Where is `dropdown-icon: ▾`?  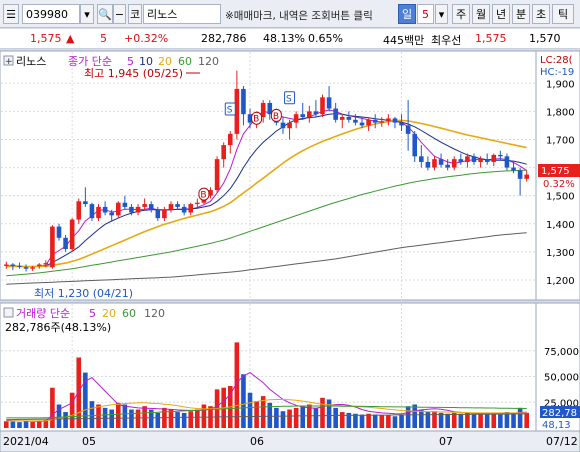
dropdown-icon: ▾ is located at coordinates (87, 14).